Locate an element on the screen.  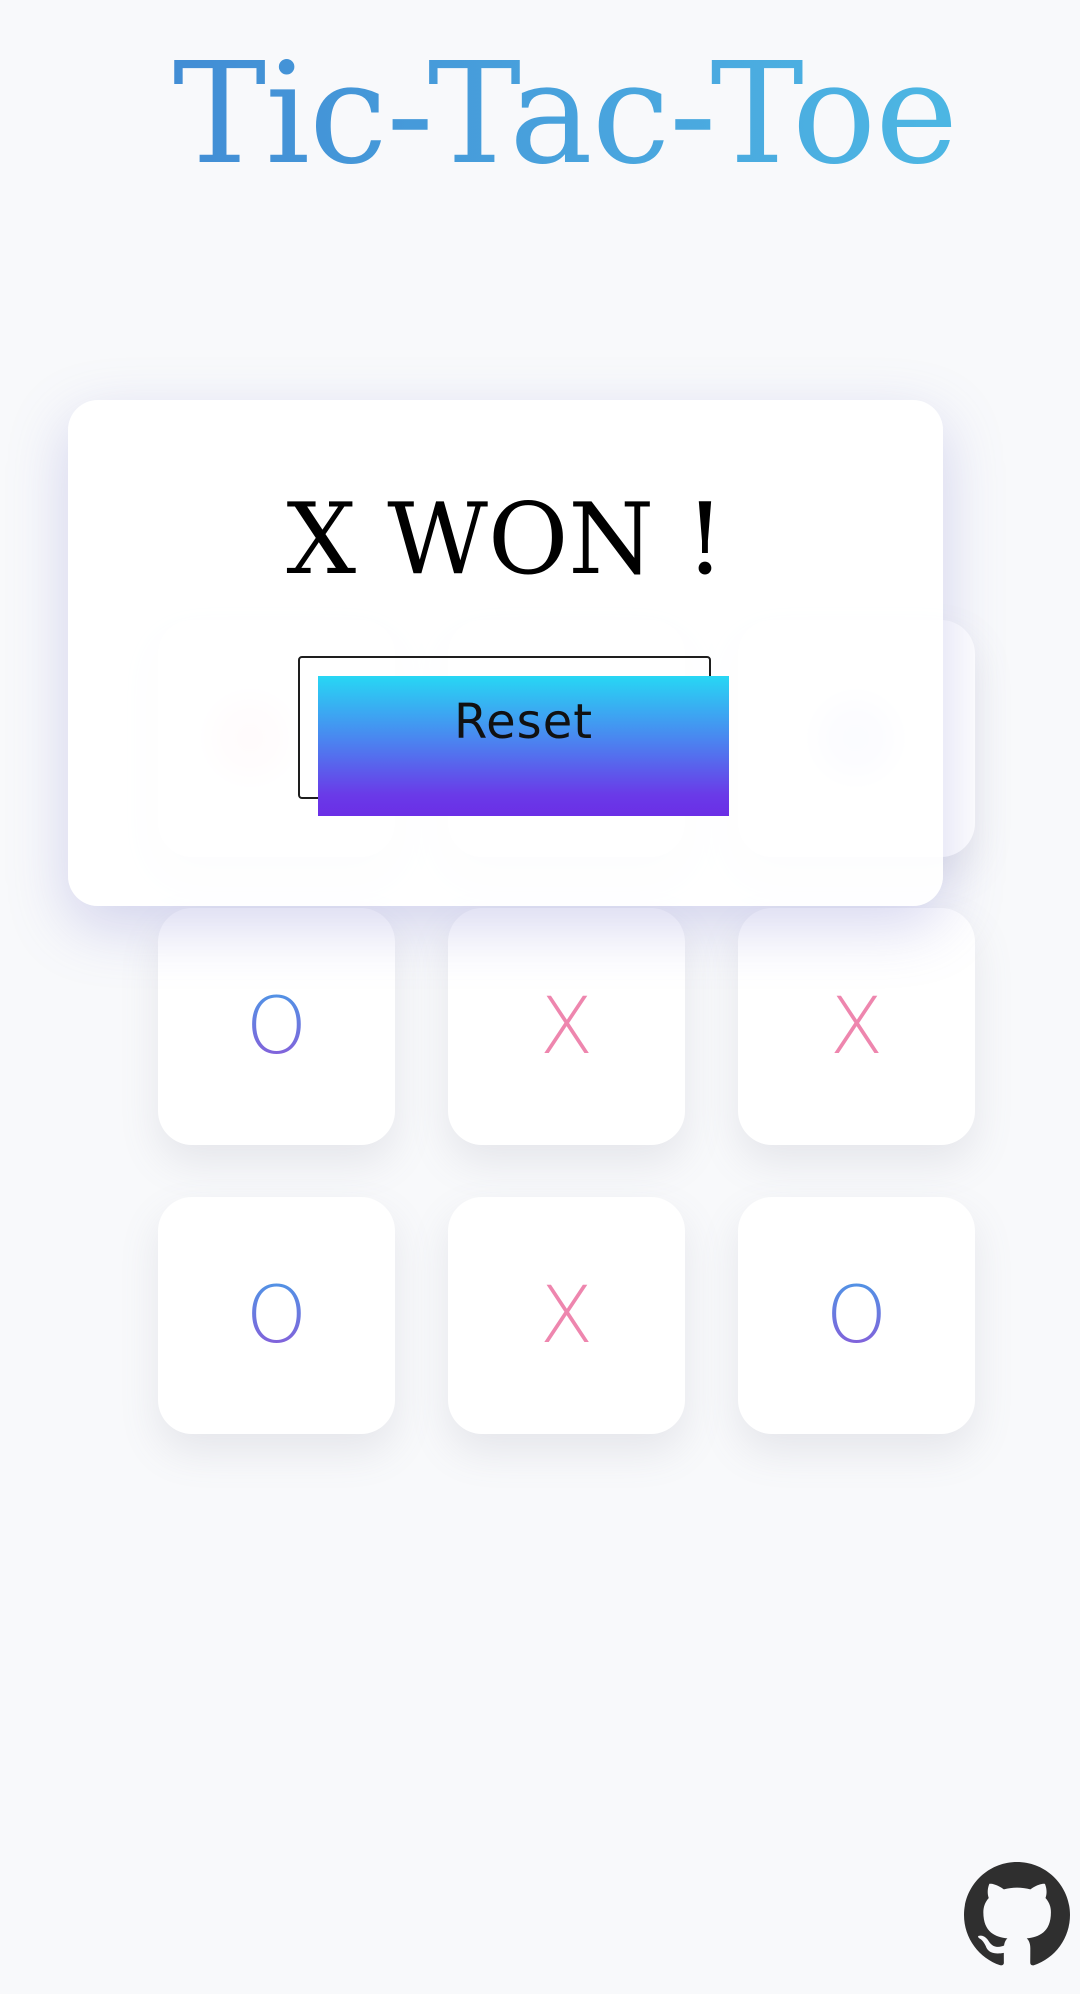
github-icon is located at coordinates (1017, 1914).